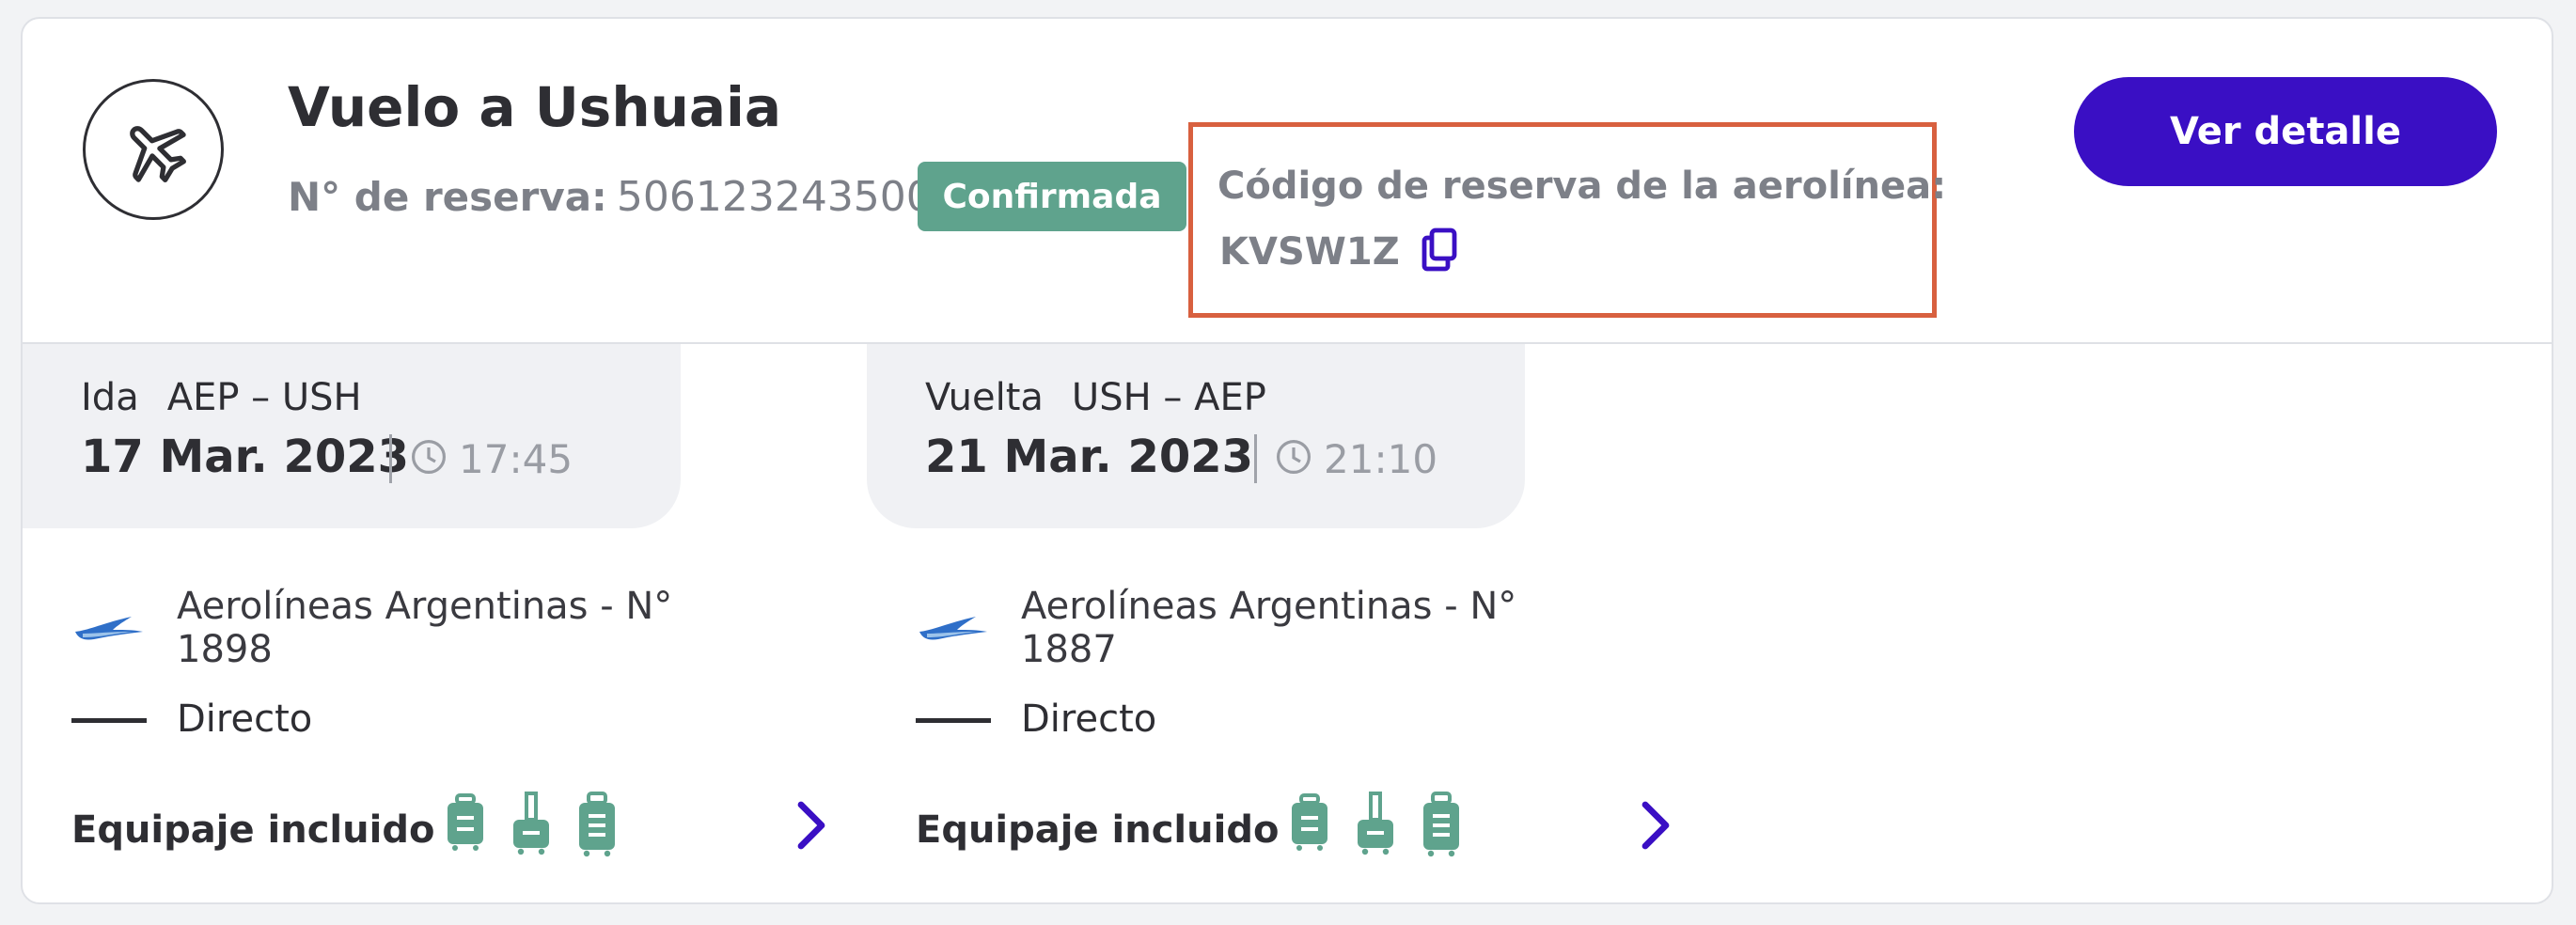  I want to click on status-badge: Confirmada, so click(1052, 197).